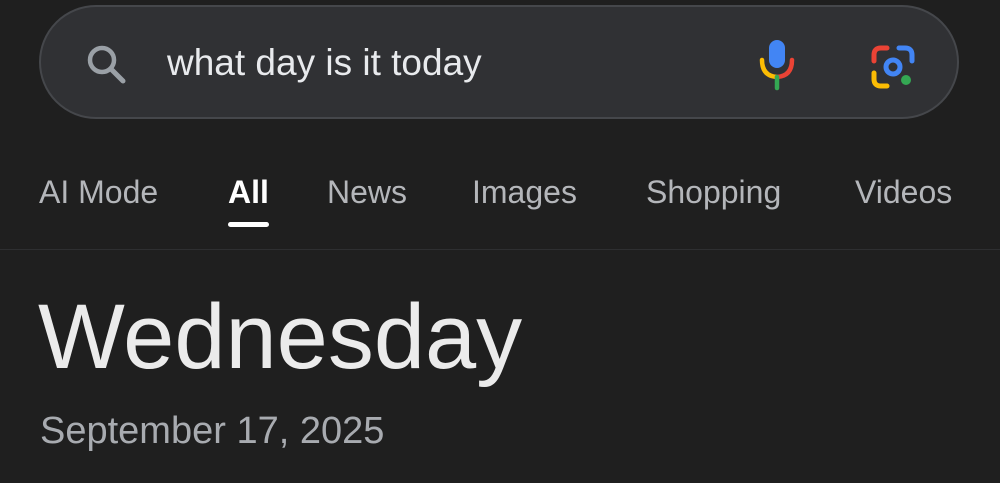  Describe the element at coordinates (524, 192) in the screenshot. I see `tab-images: Images` at that location.